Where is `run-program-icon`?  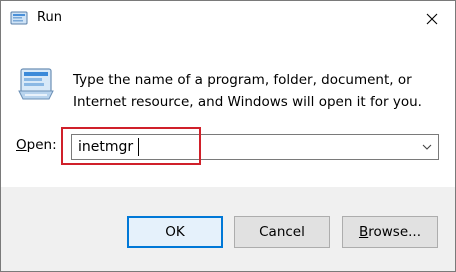
run-program-icon is located at coordinates (36, 85).